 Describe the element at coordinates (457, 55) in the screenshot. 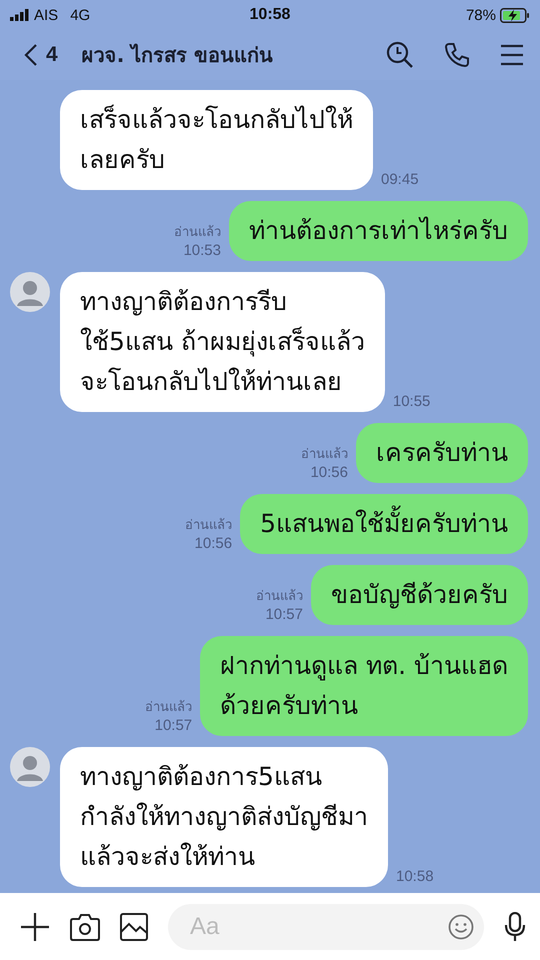

I see `phone-icon` at that location.